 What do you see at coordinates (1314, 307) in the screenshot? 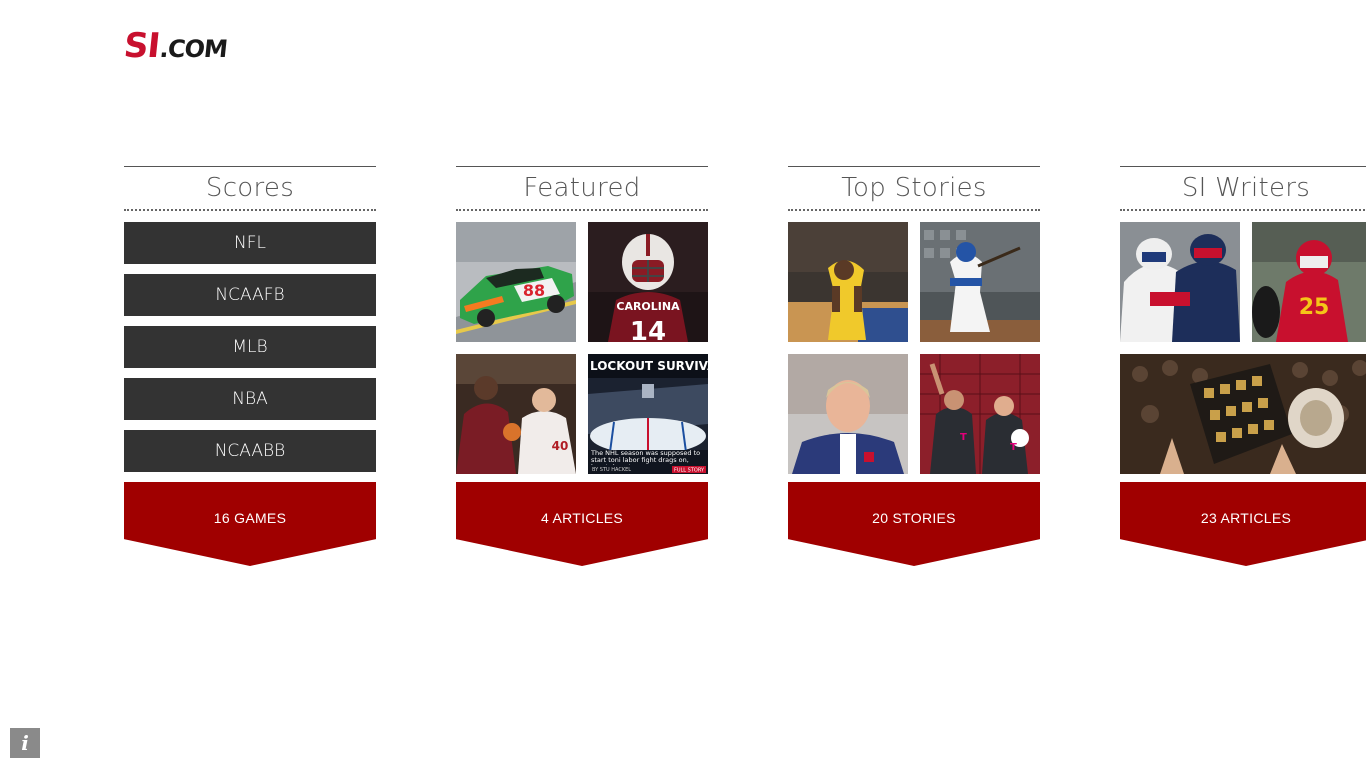
I see `svg-text: 25` at bounding box center [1314, 307].